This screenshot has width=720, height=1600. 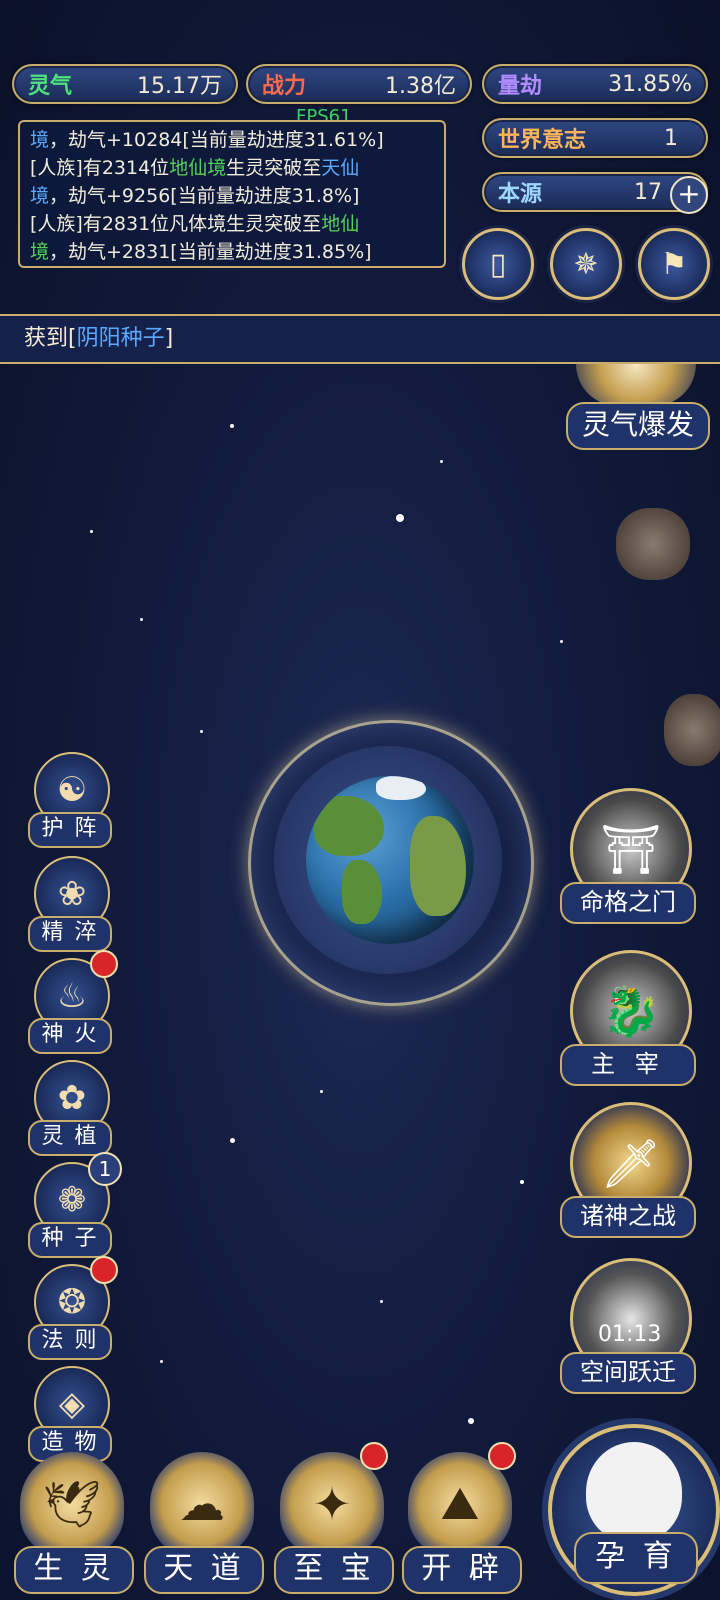 What do you see at coordinates (125, 84) in the screenshot?
I see `lingqi-stat: 灵气 15.17万` at bounding box center [125, 84].